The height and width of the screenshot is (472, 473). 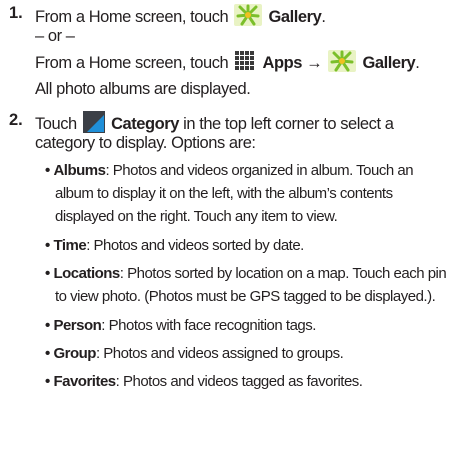 What do you see at coordinates (55, 36) in the screenshot?
I see `or-separator: – or –` at bounding box center [55, 36].